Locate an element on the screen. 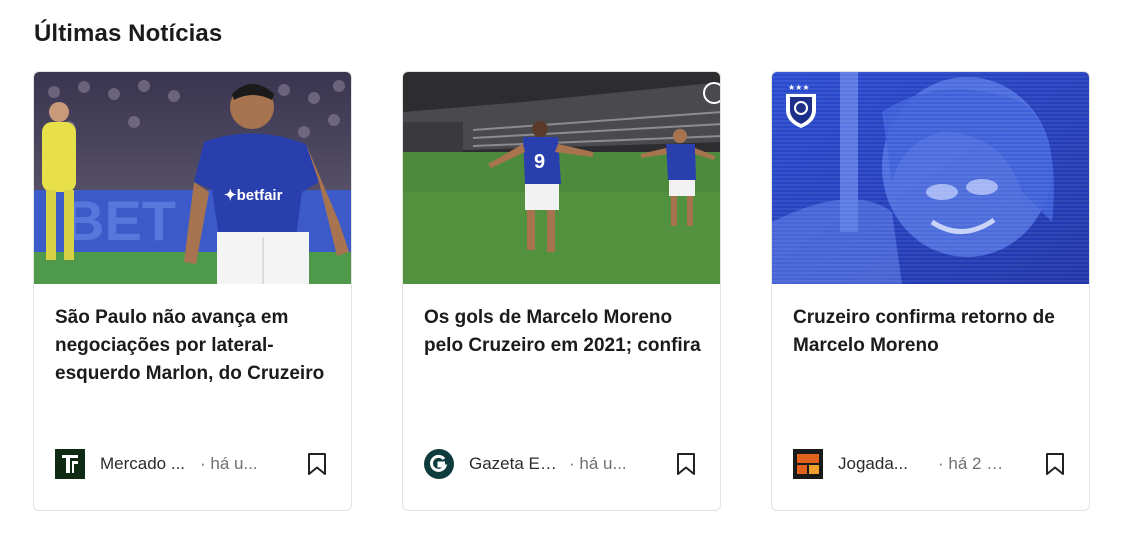  jogada-10-logo is located at coordinates (808, 464).